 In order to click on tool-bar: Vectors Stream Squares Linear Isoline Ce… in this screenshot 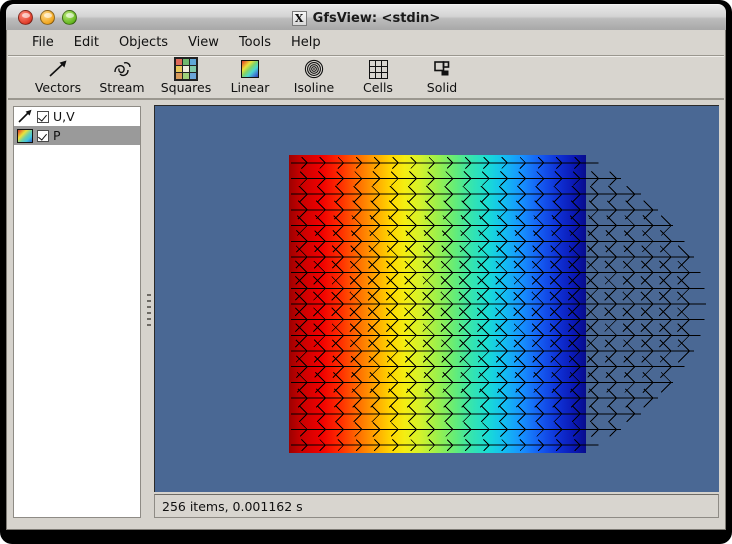, I will do `click(366, 78)`.